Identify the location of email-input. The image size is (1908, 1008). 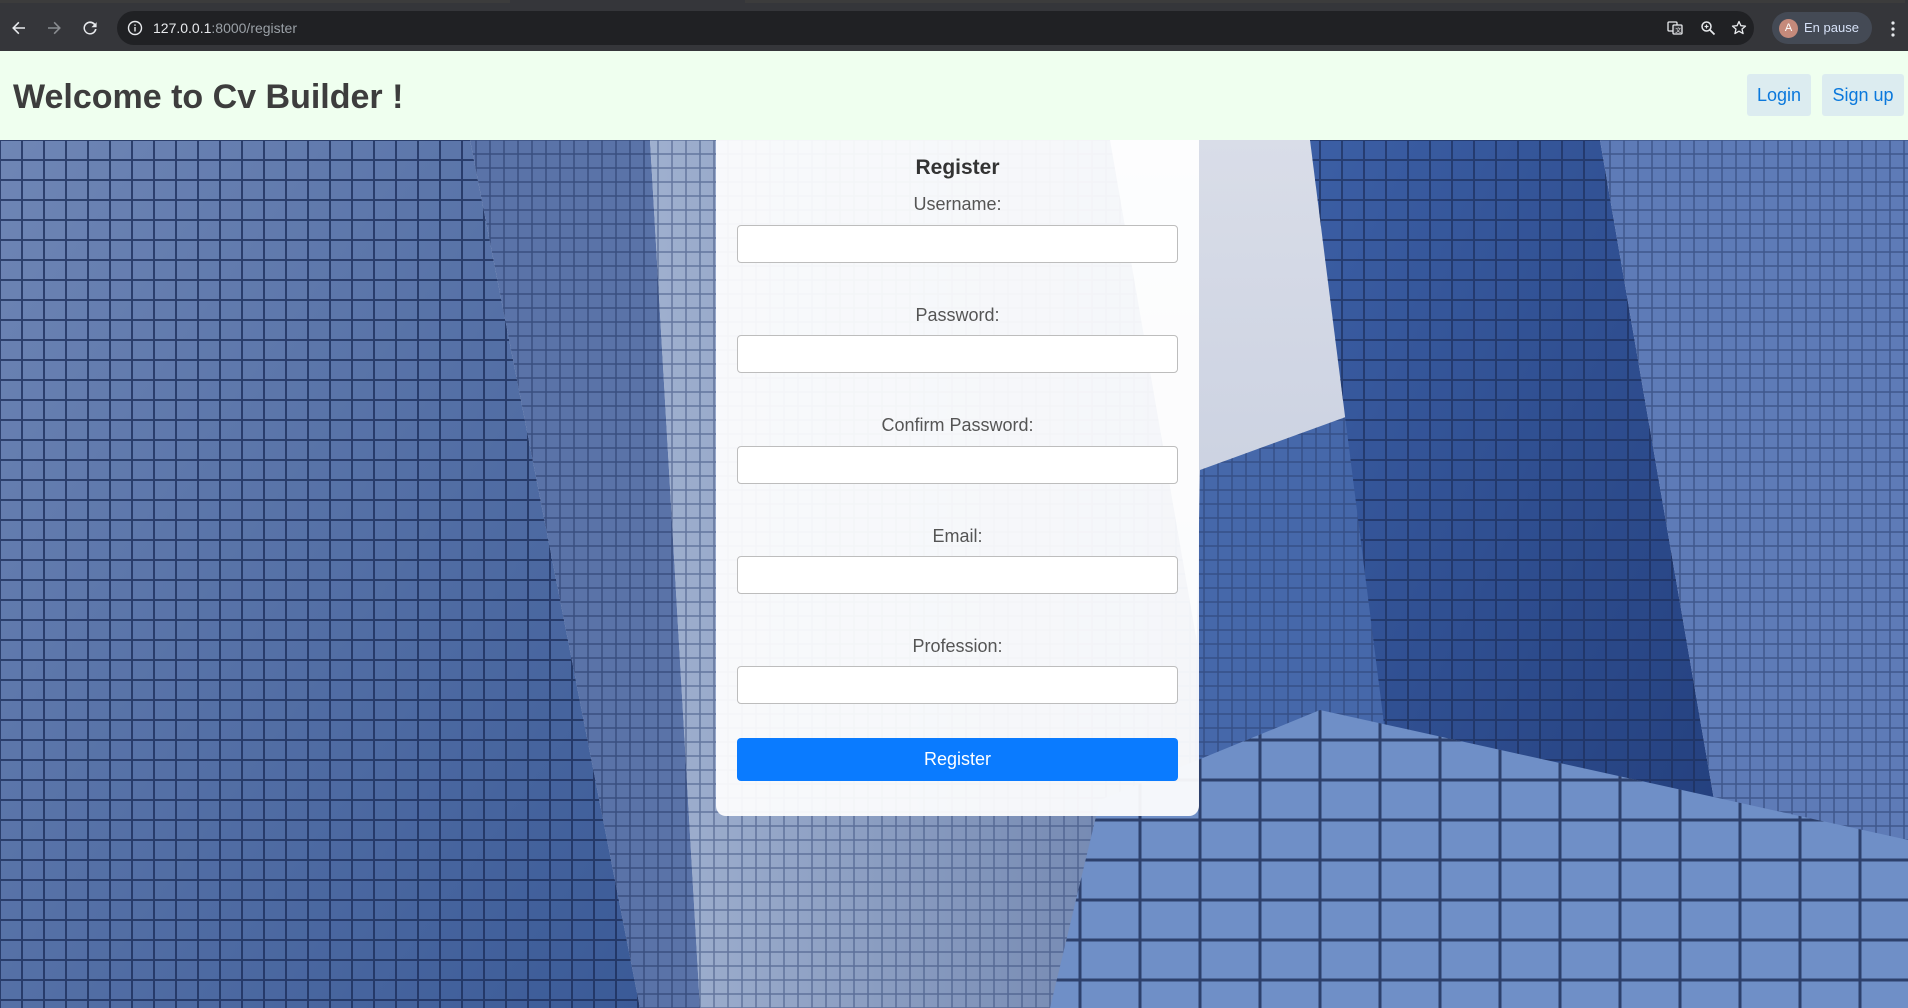
(957, 575).